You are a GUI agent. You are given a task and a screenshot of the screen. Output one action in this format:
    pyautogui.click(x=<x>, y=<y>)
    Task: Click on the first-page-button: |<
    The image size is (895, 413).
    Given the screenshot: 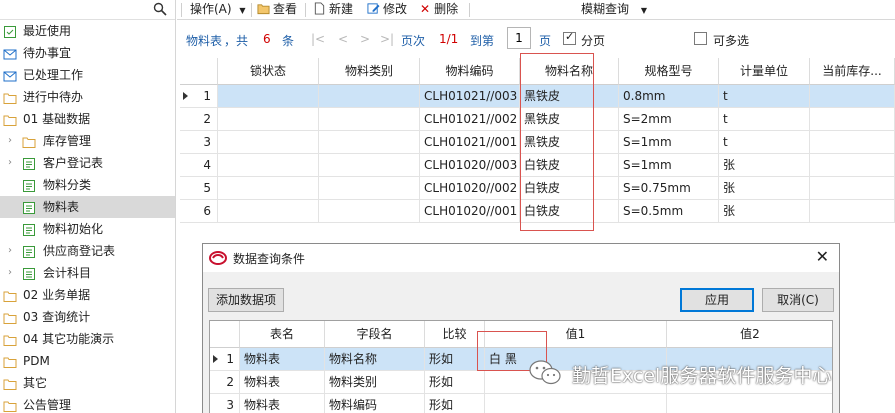 What is the action you would take?
    pyautogui.click(x=318, y=39)
    